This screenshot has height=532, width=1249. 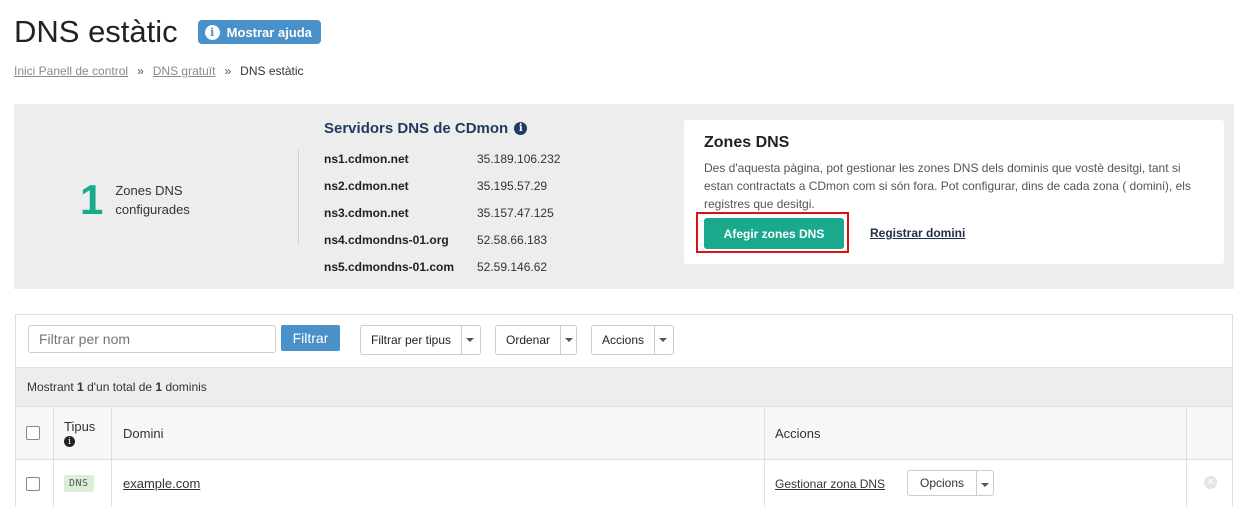 I want to click on dns-server-name: ns5.cdmondns-01.com, so click(x=389, y=266).